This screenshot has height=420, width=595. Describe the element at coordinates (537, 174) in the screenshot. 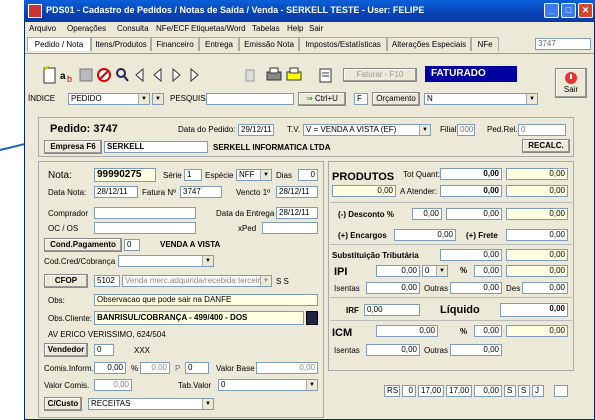

I see `produtos-value: 0,00` at that location.